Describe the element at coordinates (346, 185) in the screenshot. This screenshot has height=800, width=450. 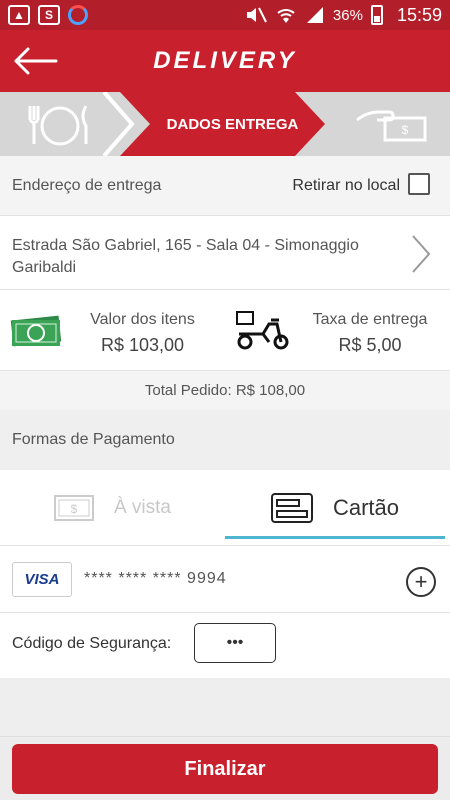
I see `pickup-label: Retirar no local` at that location.